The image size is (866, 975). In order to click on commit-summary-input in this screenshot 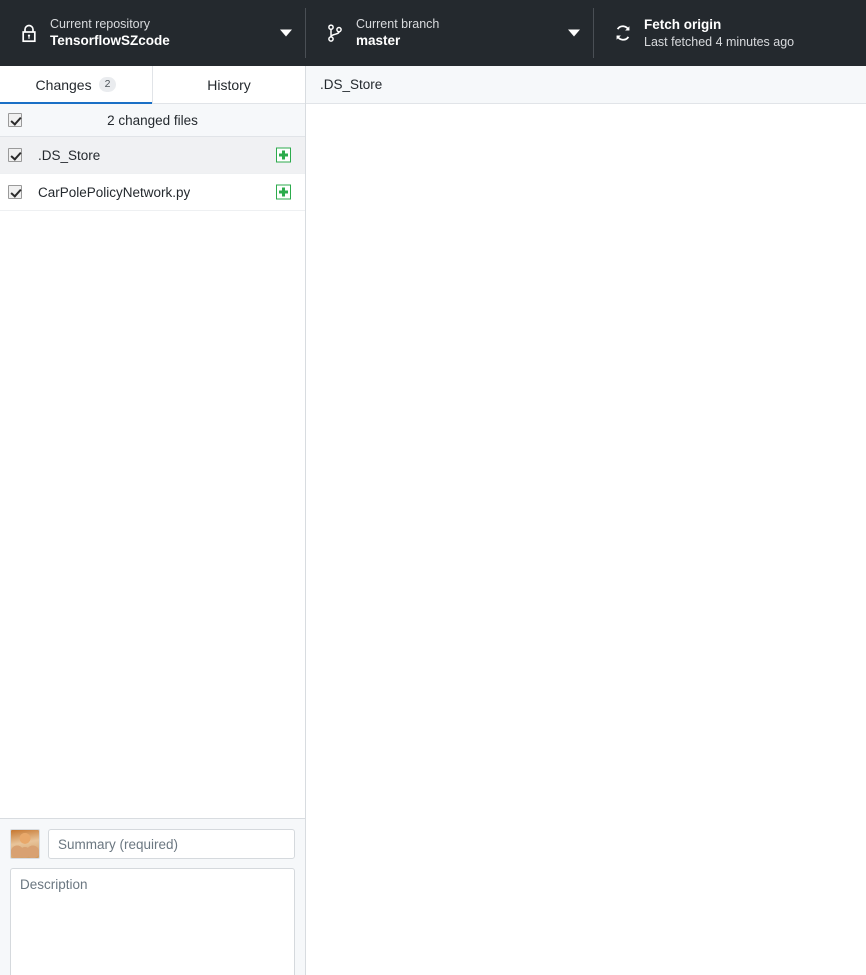, I will do `click(171, 844)`.